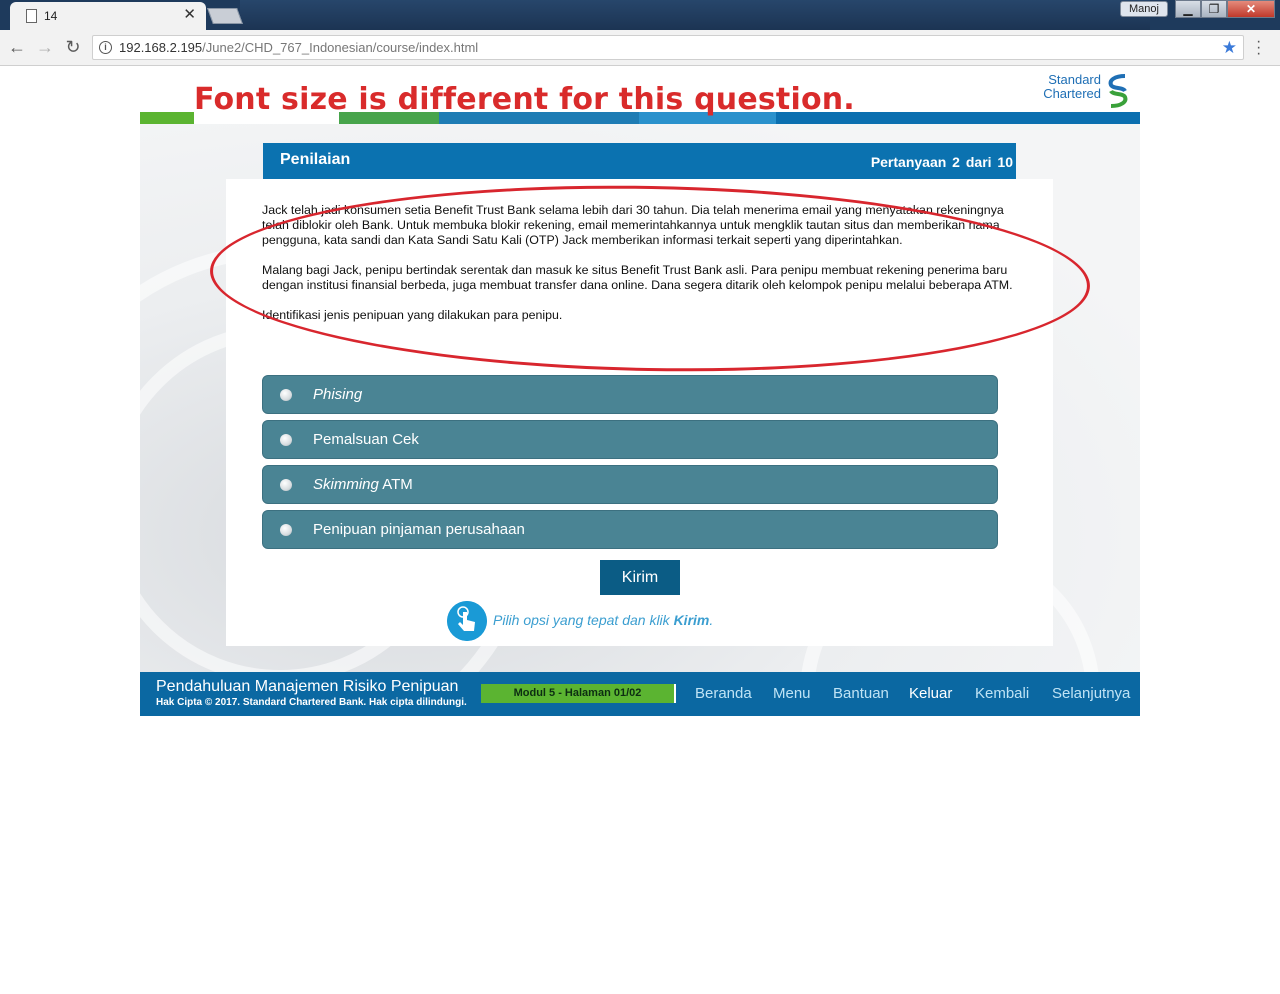 The image size is (1280, 994). I want to click on nav-home-link: Beranda, so click(723, 693).